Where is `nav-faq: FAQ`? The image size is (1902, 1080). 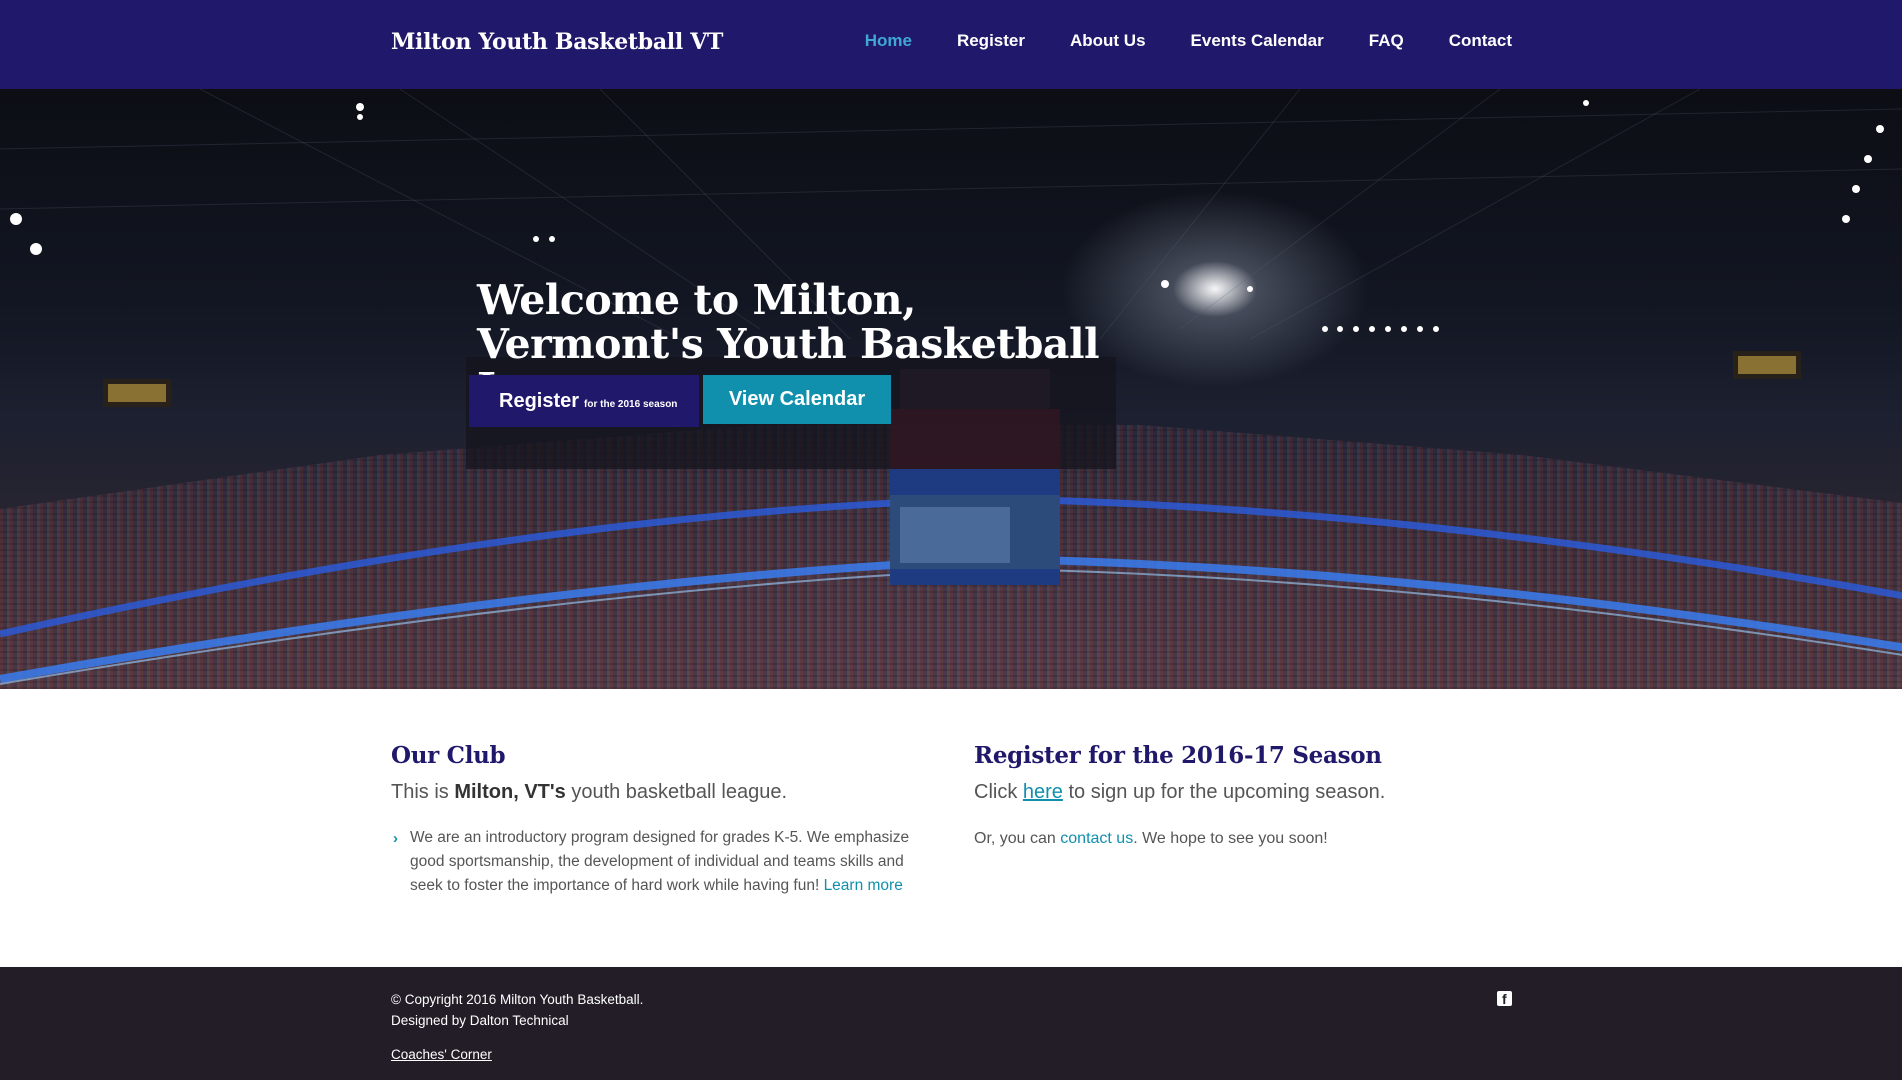
nav-faq: FAQ is located at coordinates (1386, 41).